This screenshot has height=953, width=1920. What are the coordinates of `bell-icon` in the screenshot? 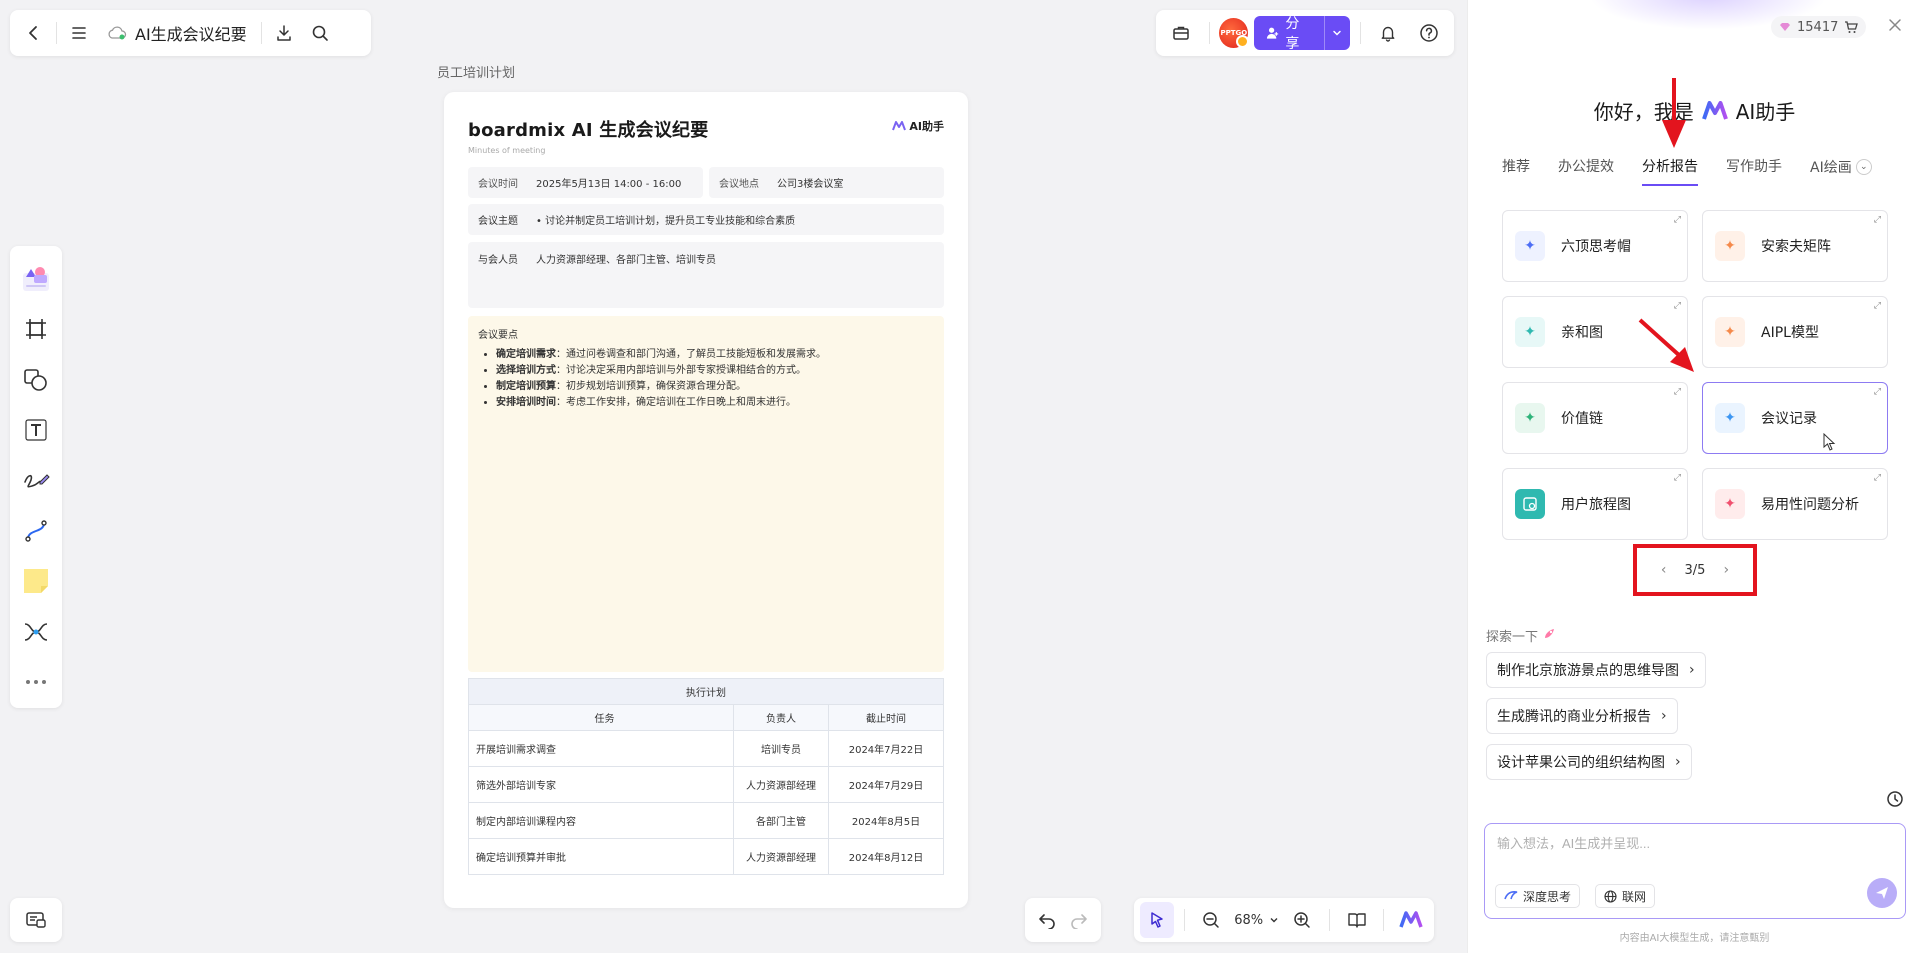 It's located at (1388, 34).